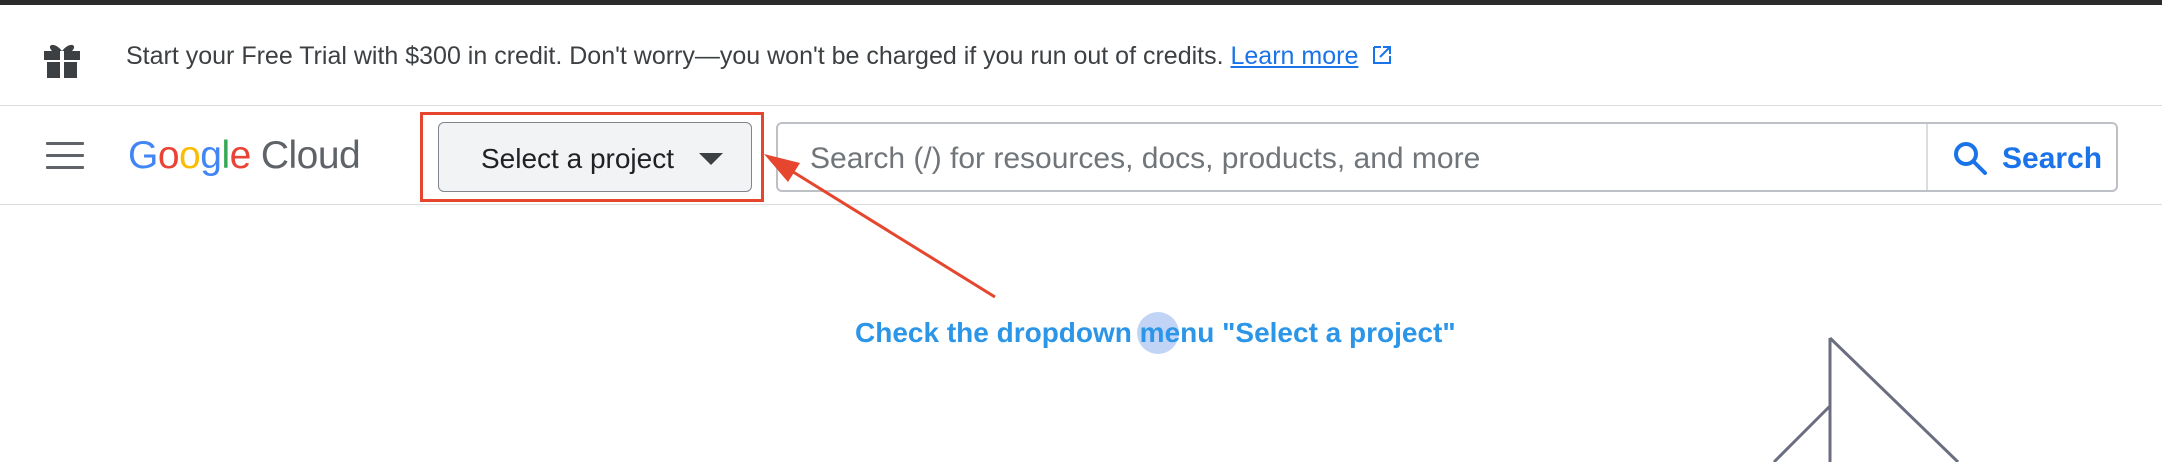  I want to click on external-link-icon, so click(1382, 55).